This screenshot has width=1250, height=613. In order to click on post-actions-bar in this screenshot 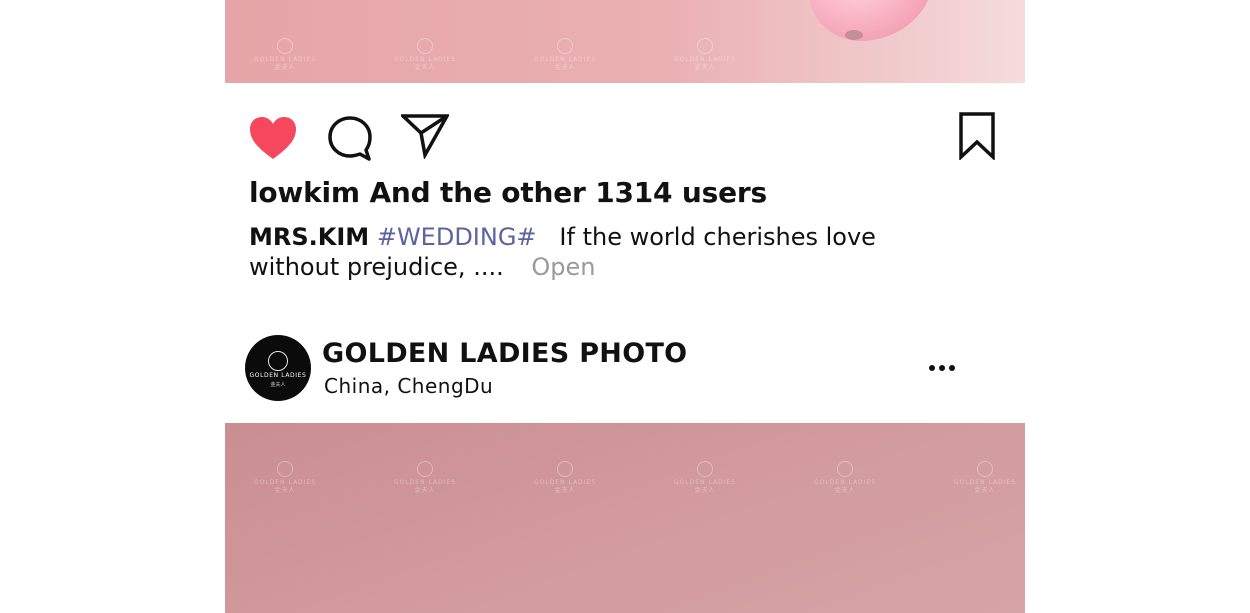, I will do `click(625, 128)`.